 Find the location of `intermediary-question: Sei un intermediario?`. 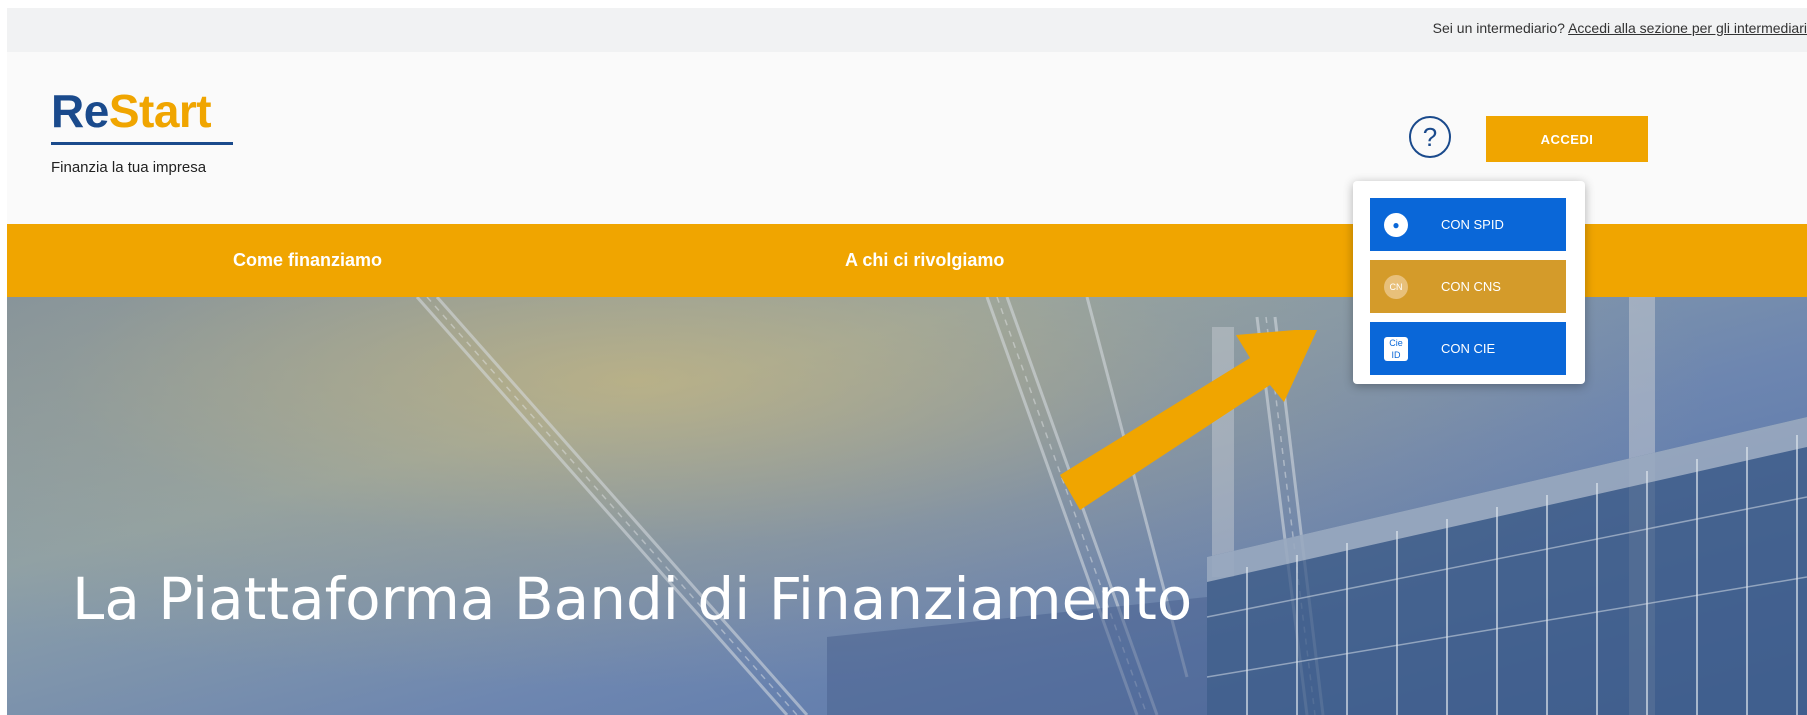

intermediary-question: Sei un intermediario? is located at coordinates (1498, 28).